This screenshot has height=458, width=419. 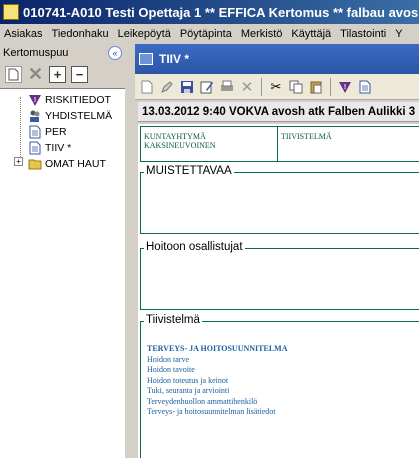 What do you see at coordinates (79, 74) in the screenshot?
I see `collapse-all-icon: −` at bounding box center [79, 74].